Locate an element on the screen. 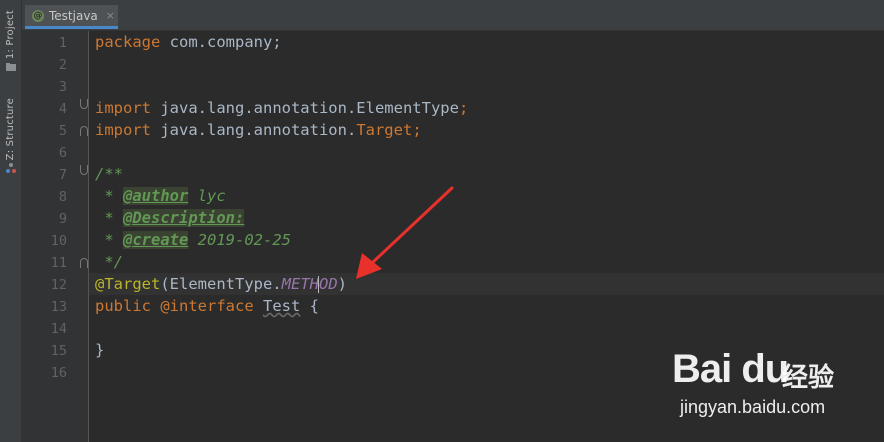 The image size is (884, 442). code-line-1: package com.company; is located at coordinates (188, 42).